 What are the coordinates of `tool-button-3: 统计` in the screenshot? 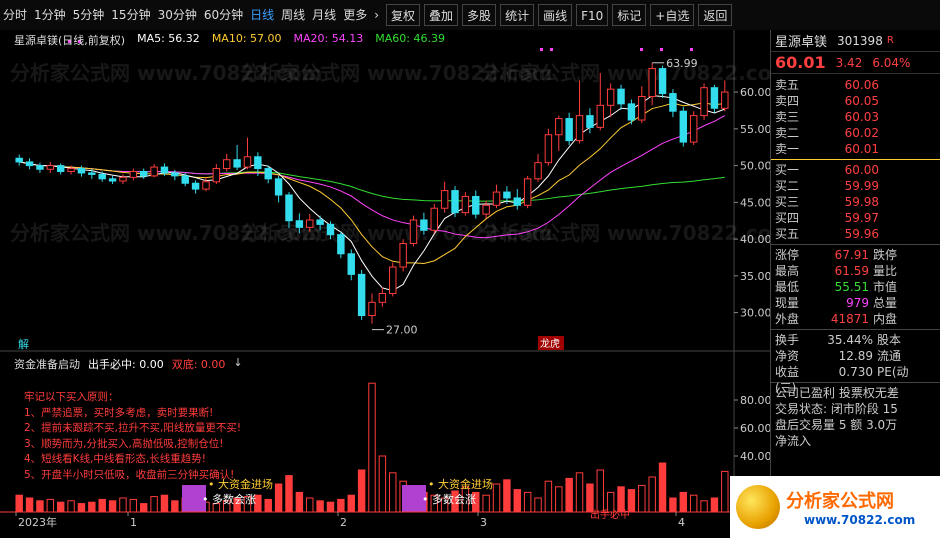 It's located at (517, 15).